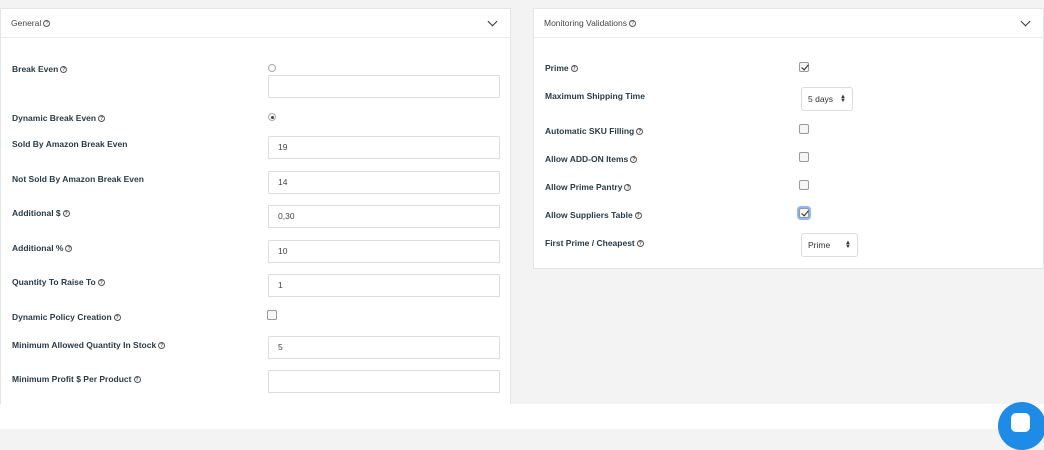 The image size is (1044, 450). Describe the element at coordinates (59, 118) in the screenshot. I see `dynamic-break-even-label: Dynamic Break Even?` at that location.